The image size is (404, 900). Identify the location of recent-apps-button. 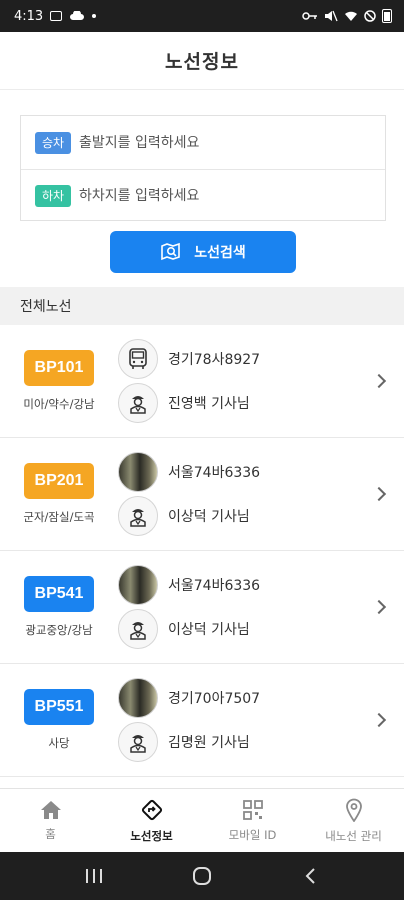
(94, 876).